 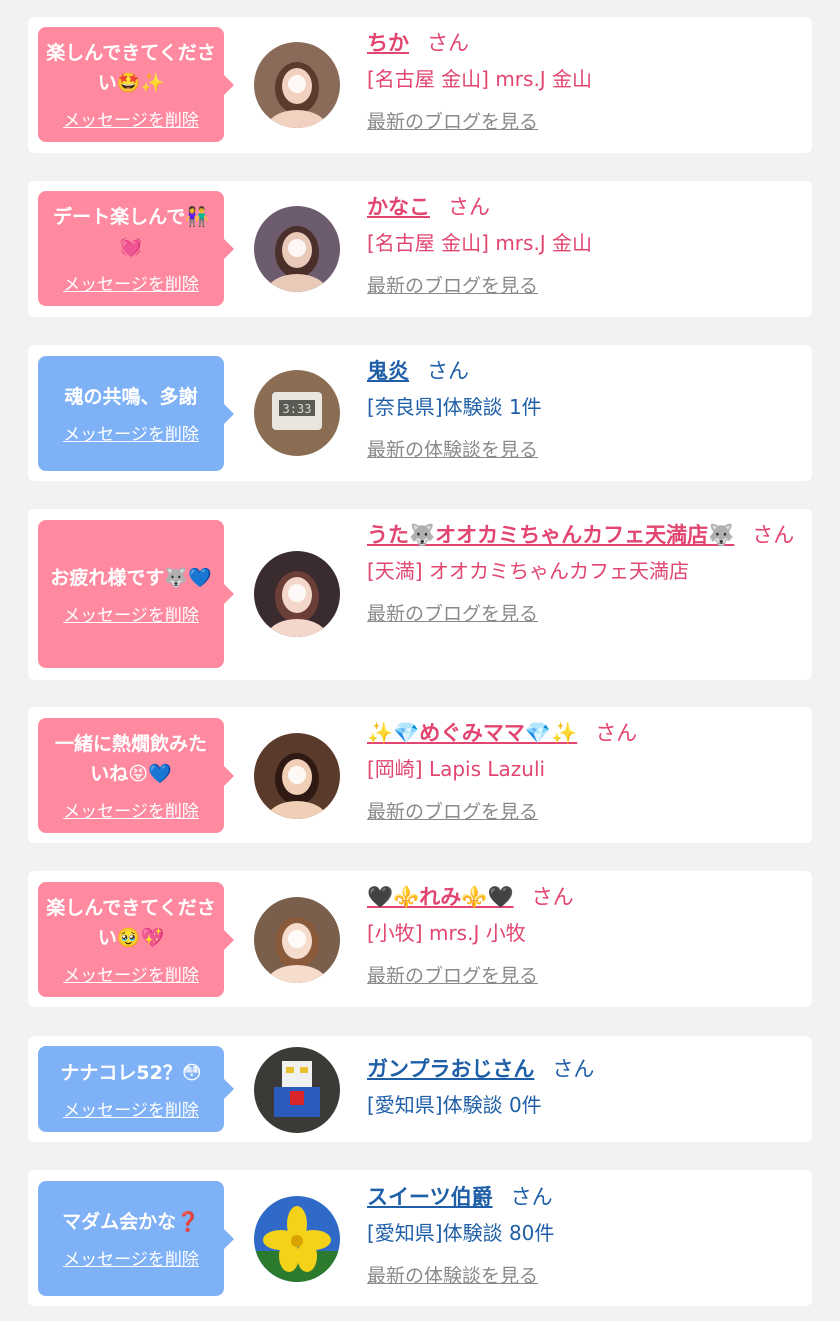 I want to click on message-bubble: ナナコレ52？😳 メッセージを削除, so click(x=136, y=1089).